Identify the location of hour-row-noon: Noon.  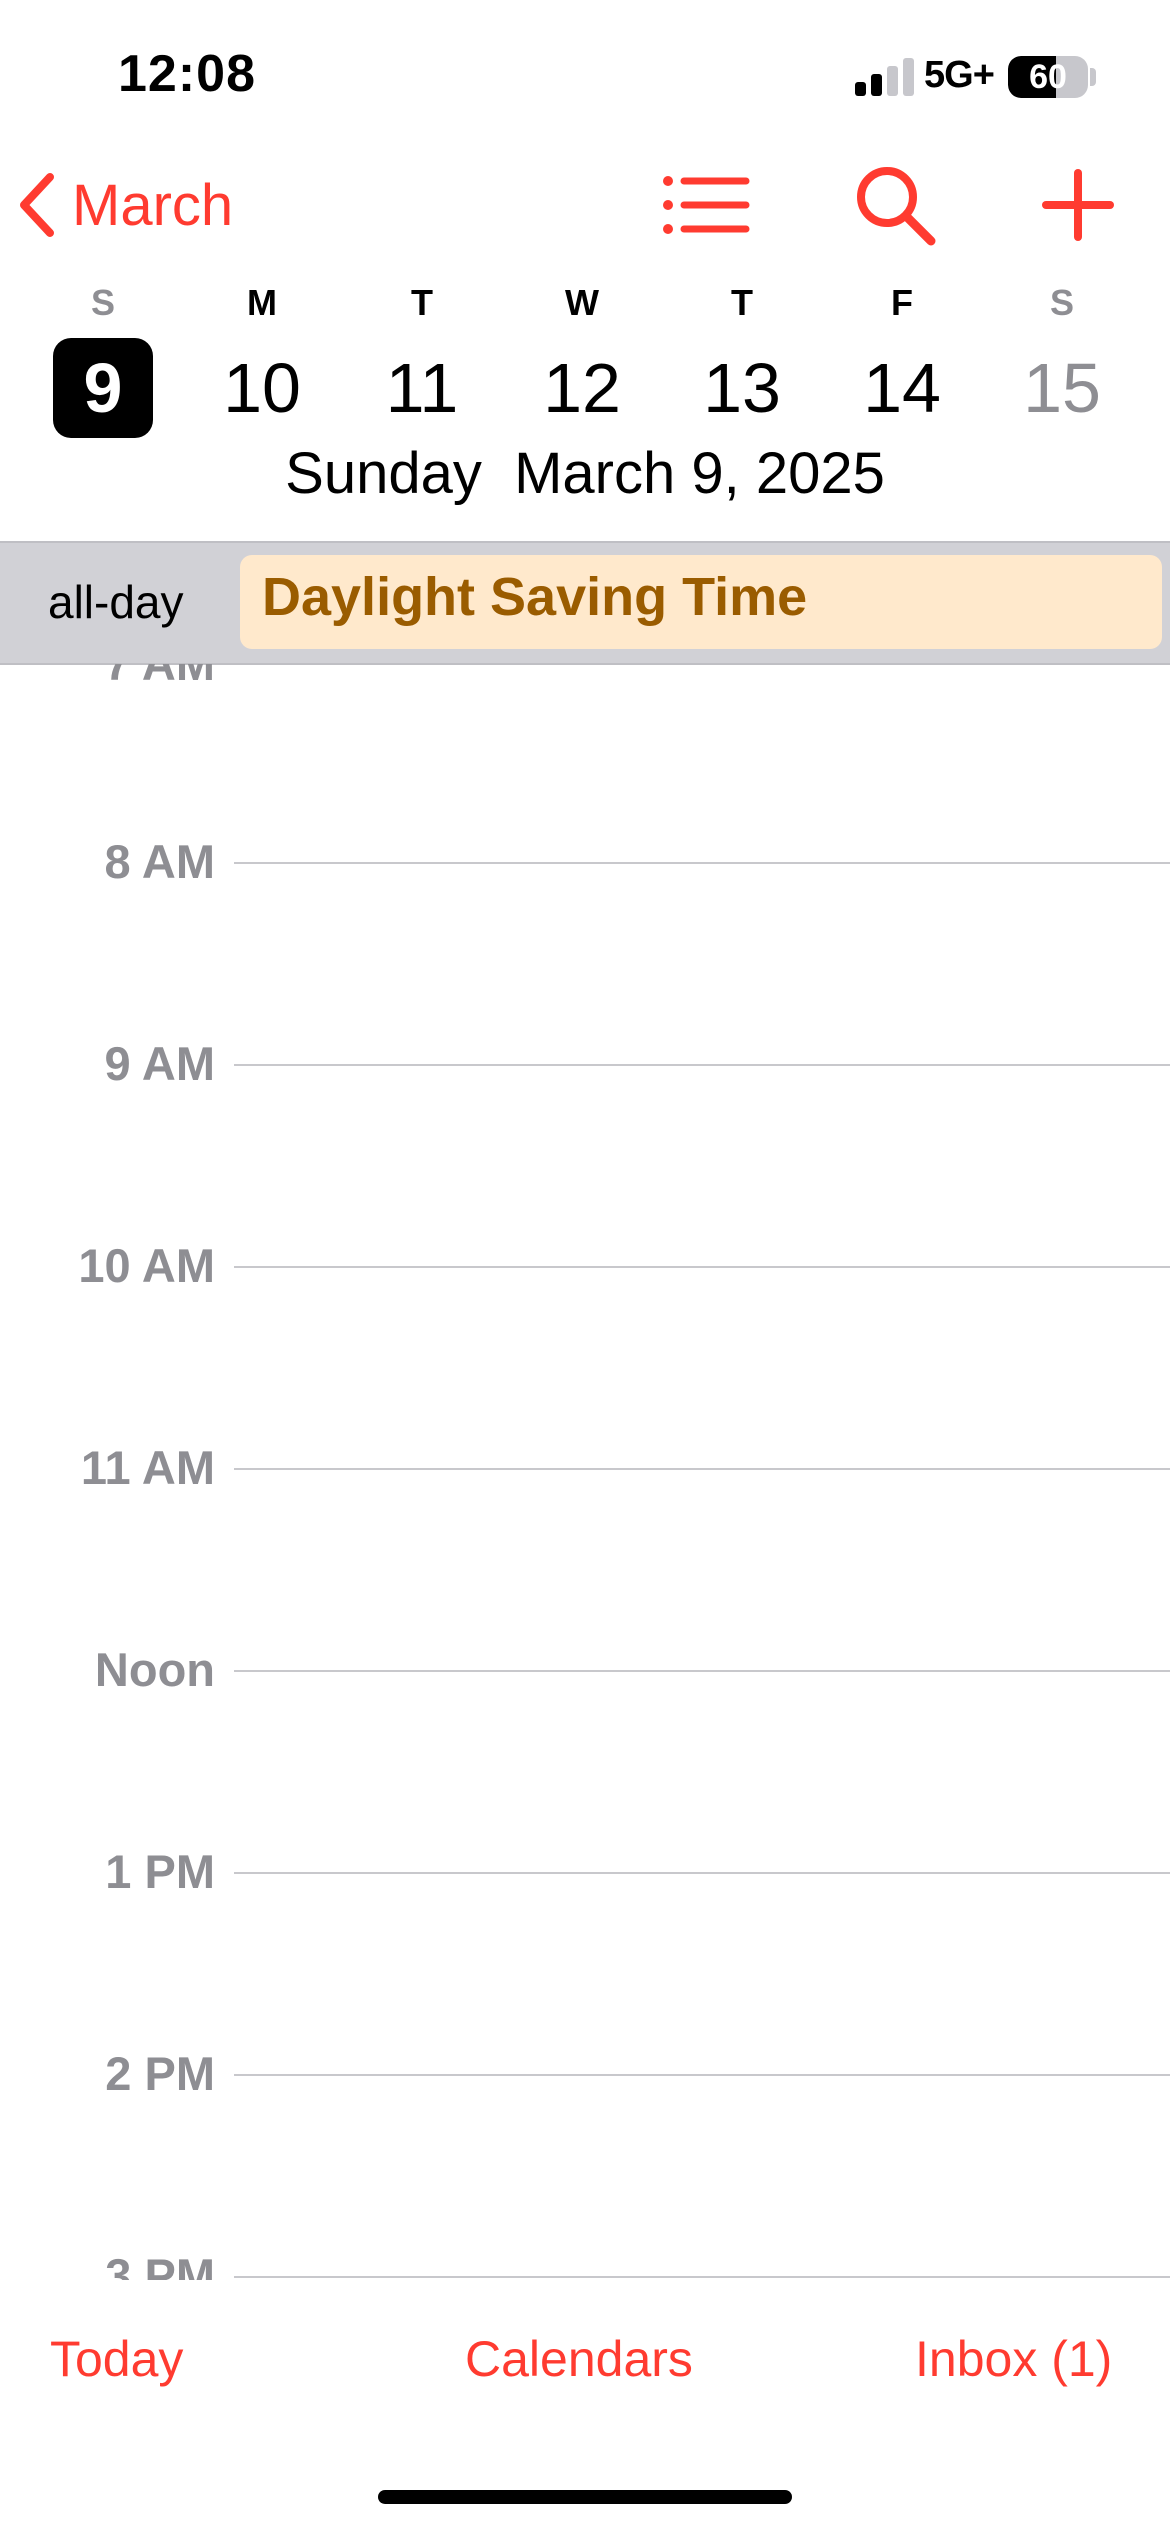
(585, 1670).